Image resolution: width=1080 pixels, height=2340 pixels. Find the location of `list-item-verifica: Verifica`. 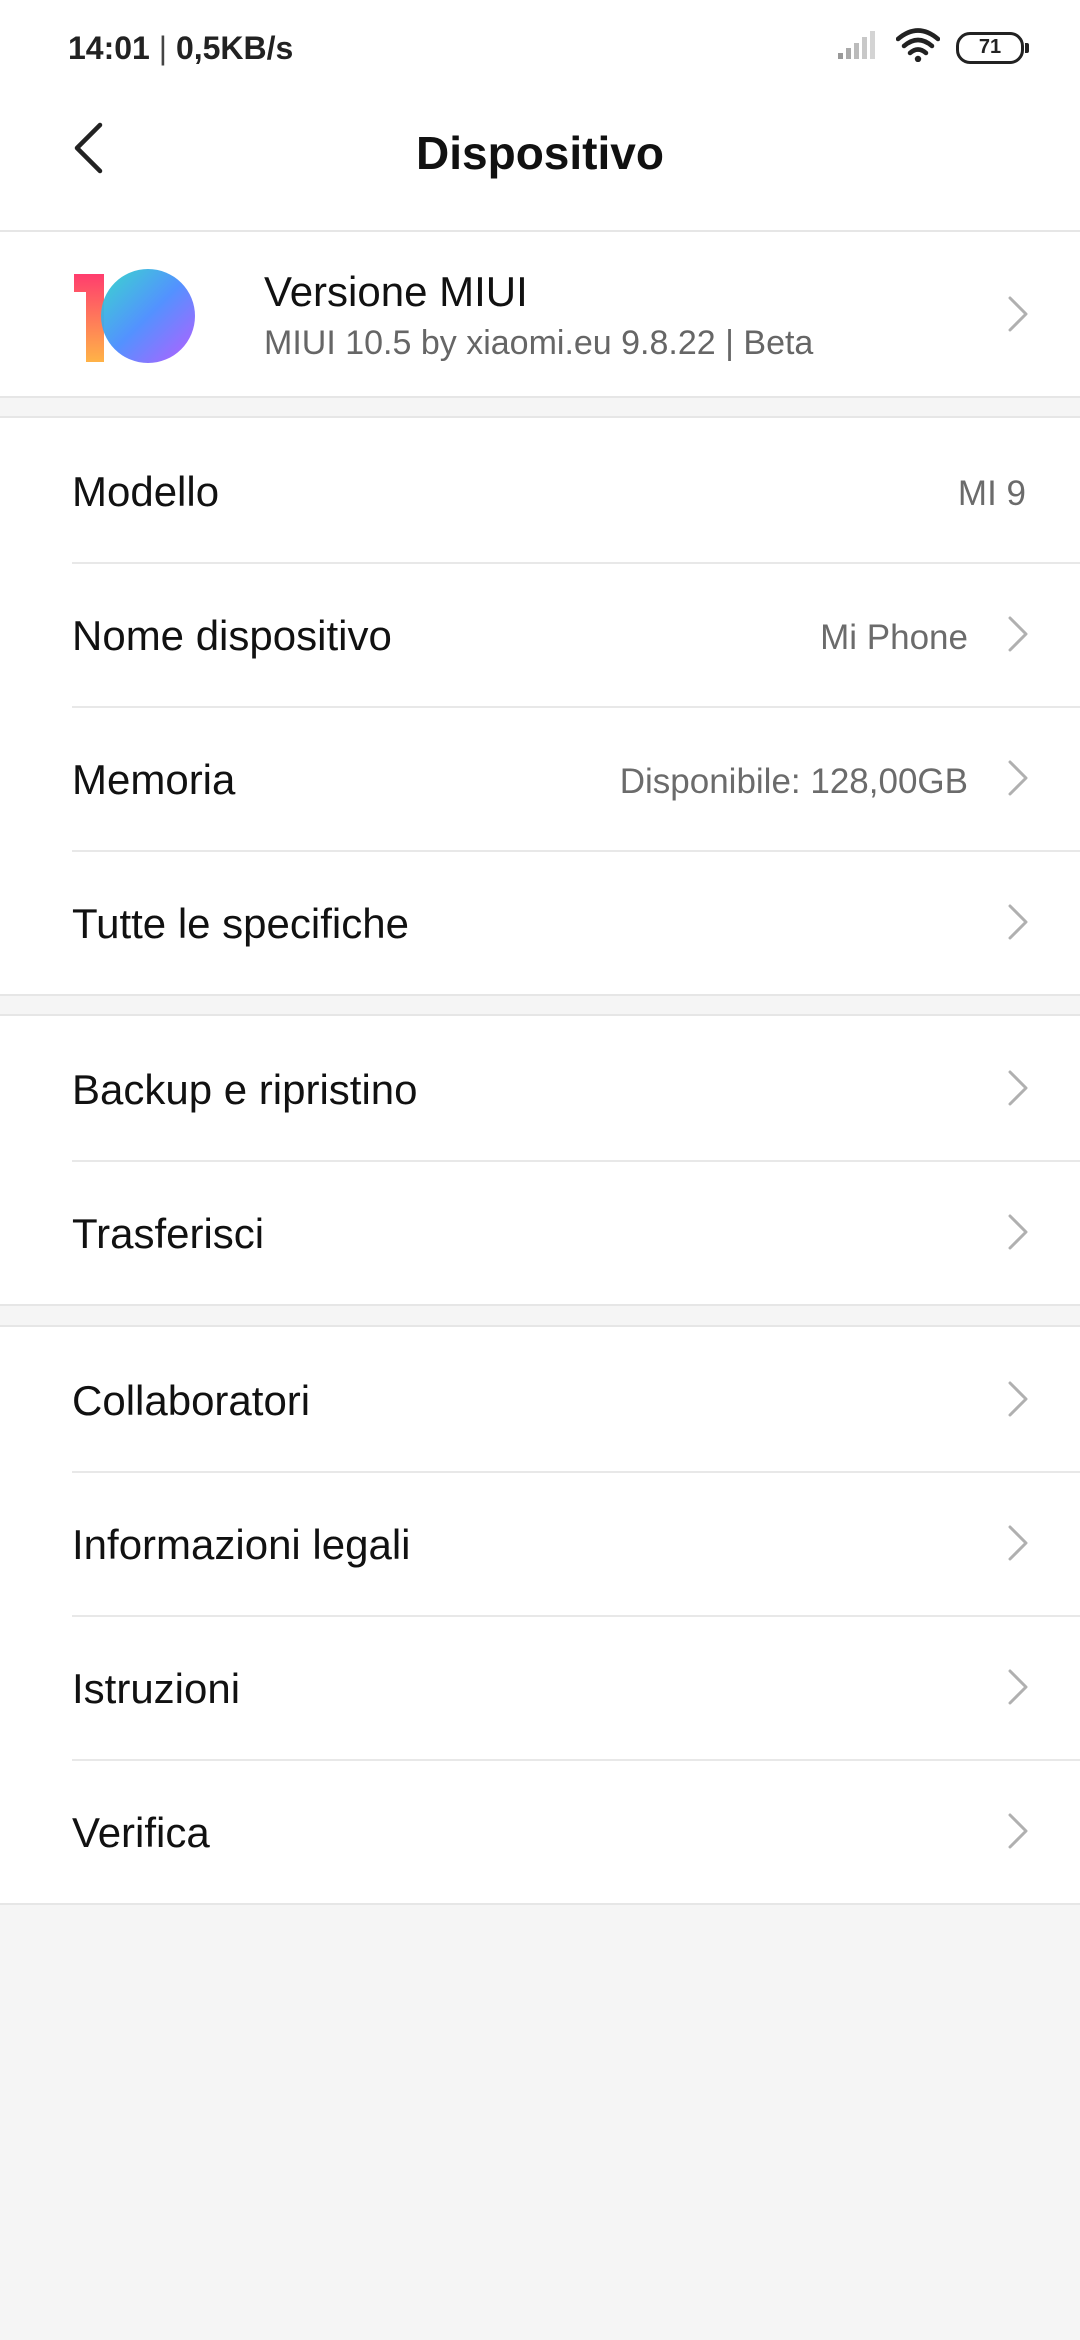

list-item-verifica: Verifica is located at coordinates (540, 1831).